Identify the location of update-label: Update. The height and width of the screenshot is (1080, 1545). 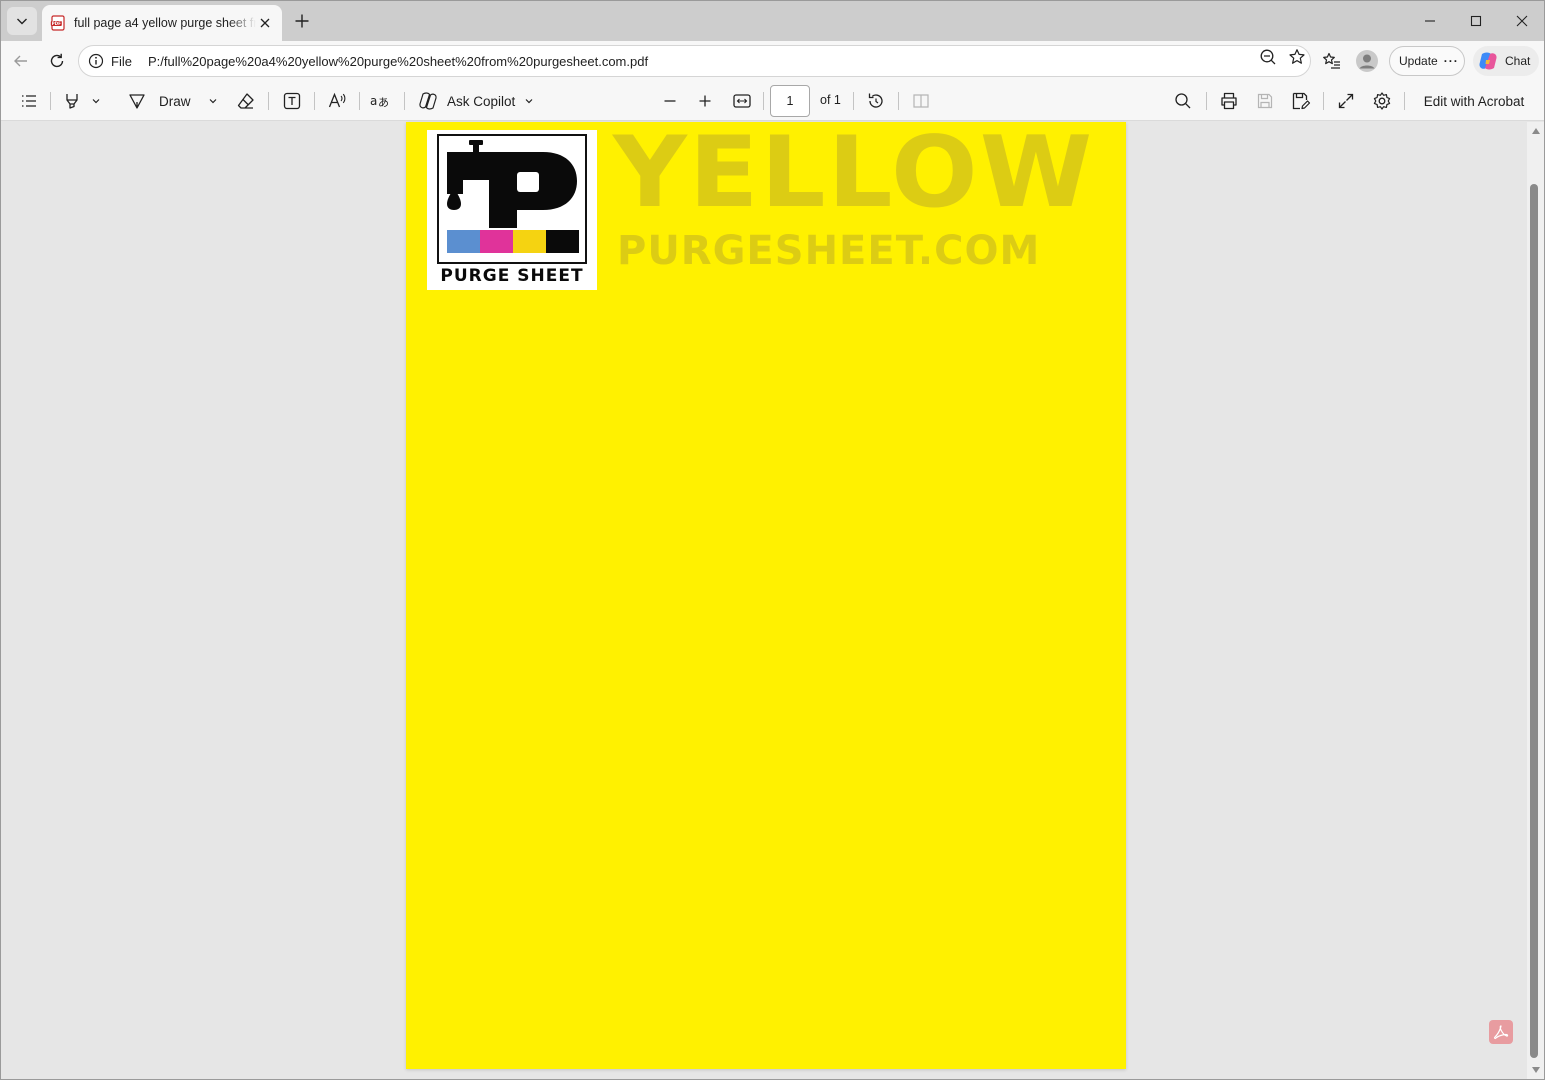
(1418, 61).